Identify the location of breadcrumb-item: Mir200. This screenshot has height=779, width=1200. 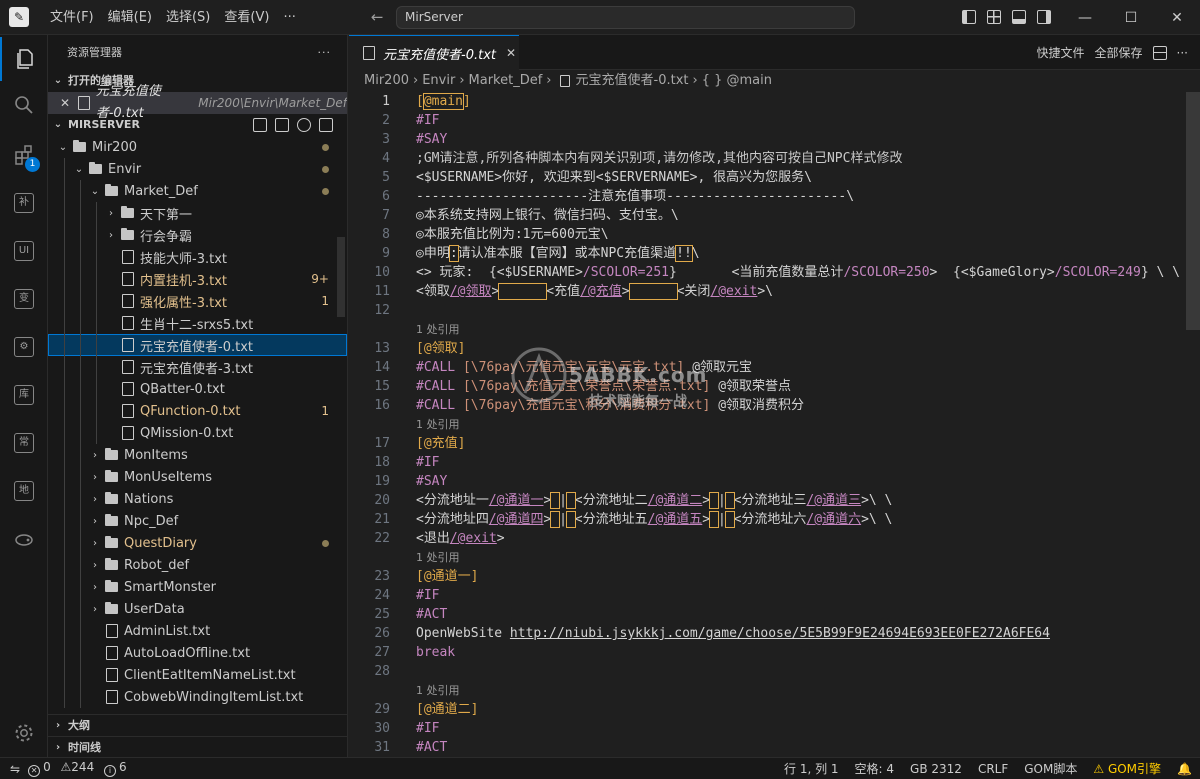
(386, 81).